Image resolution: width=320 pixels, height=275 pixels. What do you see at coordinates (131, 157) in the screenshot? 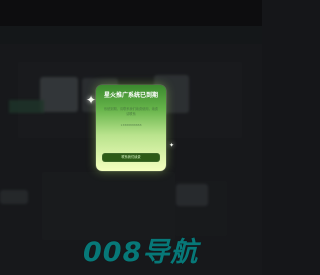
I see `contact-button: 联系我们续费` at bounding box center [131, 157].